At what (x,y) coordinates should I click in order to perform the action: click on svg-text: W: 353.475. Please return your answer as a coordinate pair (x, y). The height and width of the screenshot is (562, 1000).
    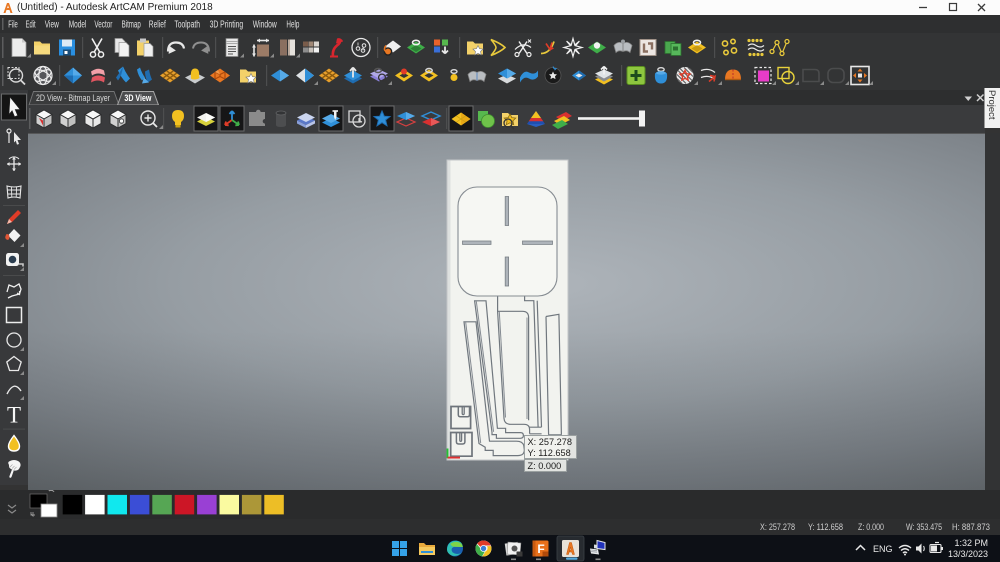
    Looking at the image, I should click on (924, 527).